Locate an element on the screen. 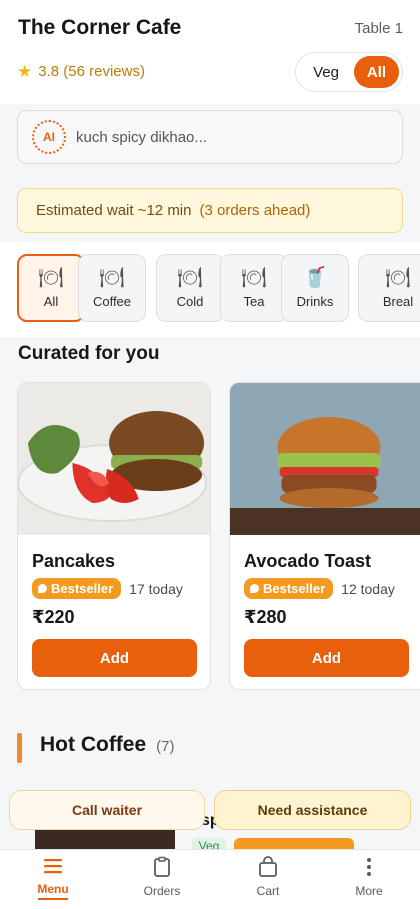 Image resolution: width=420 pixels, height=909 pixels. cup-icon: 🥤 is located at coordinates (315, 277).